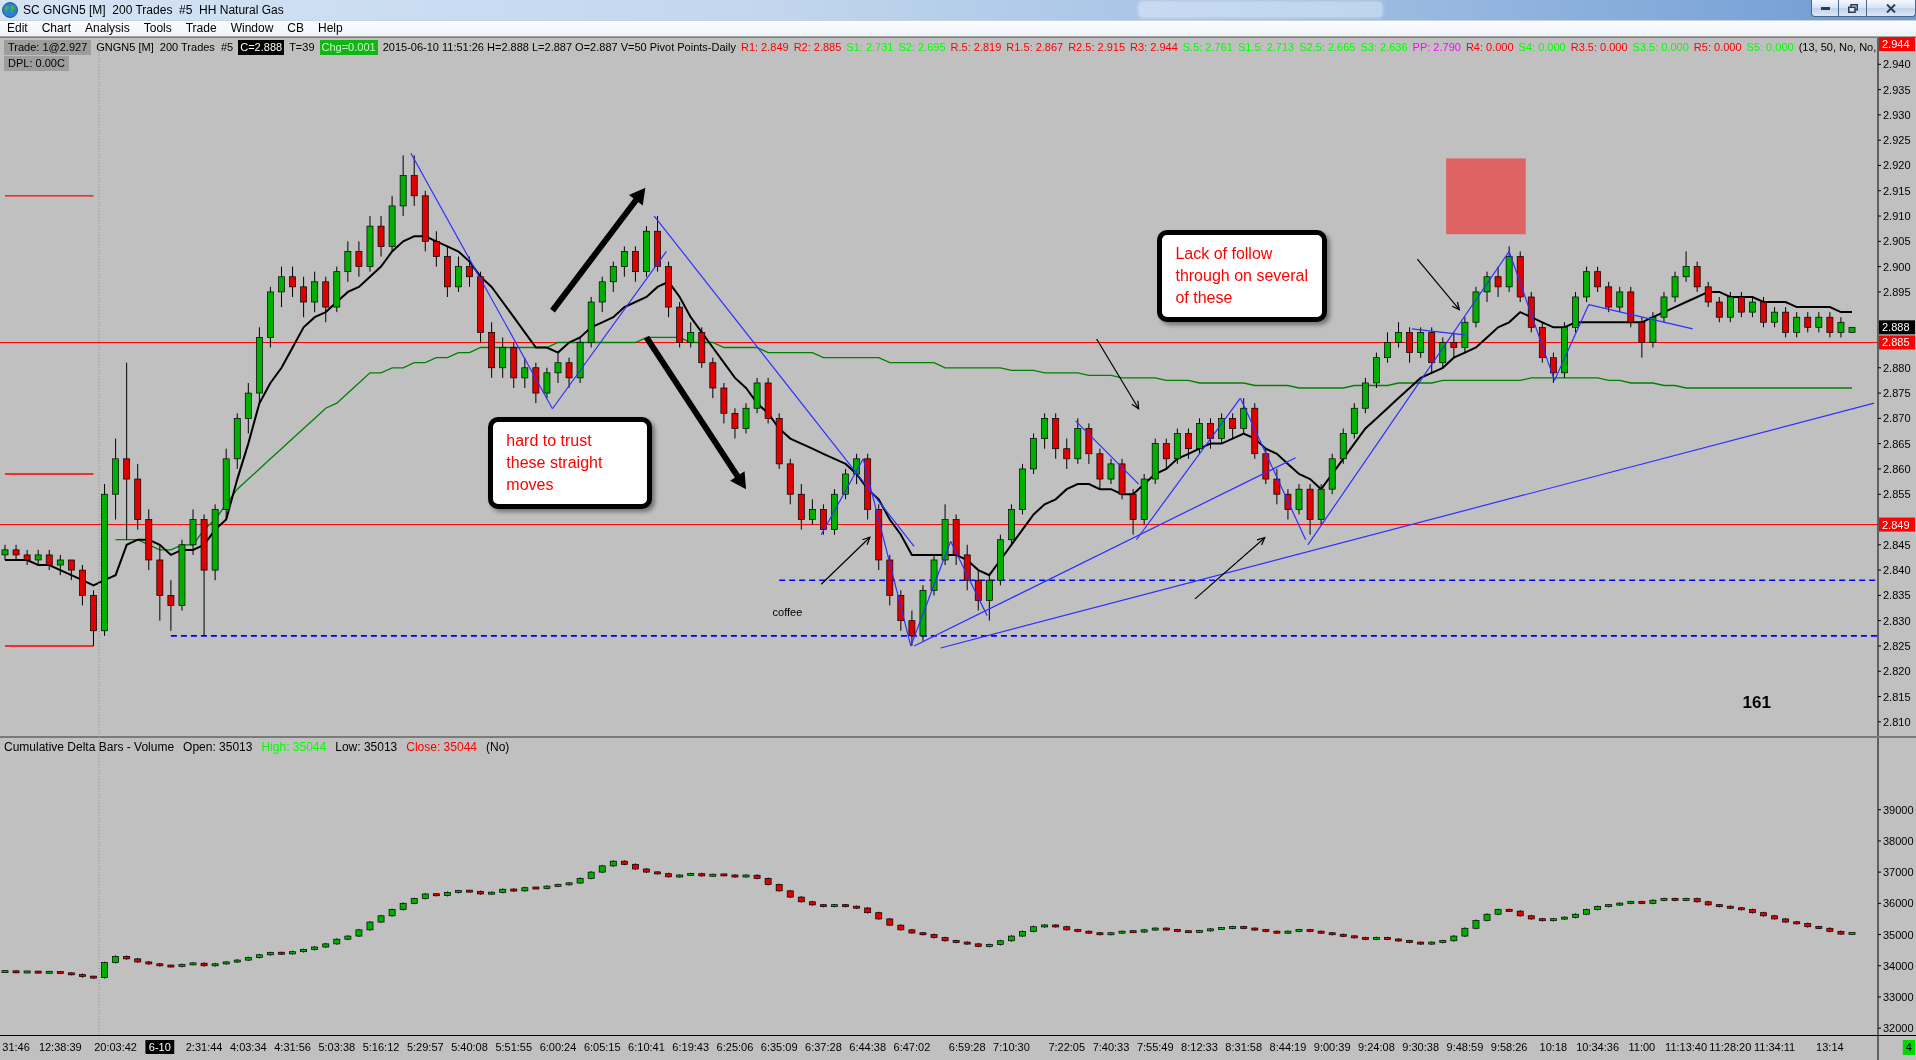 Image resolution: width=1916 pixels, height=1060 pixels. I want to click on menu-item: Window, so click(252, 28).